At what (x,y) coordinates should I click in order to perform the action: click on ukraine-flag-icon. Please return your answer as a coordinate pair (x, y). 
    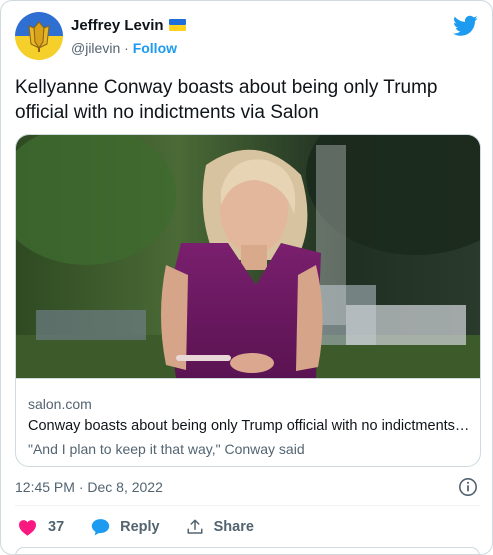
    Looking at the image, I should click on (177, 25).